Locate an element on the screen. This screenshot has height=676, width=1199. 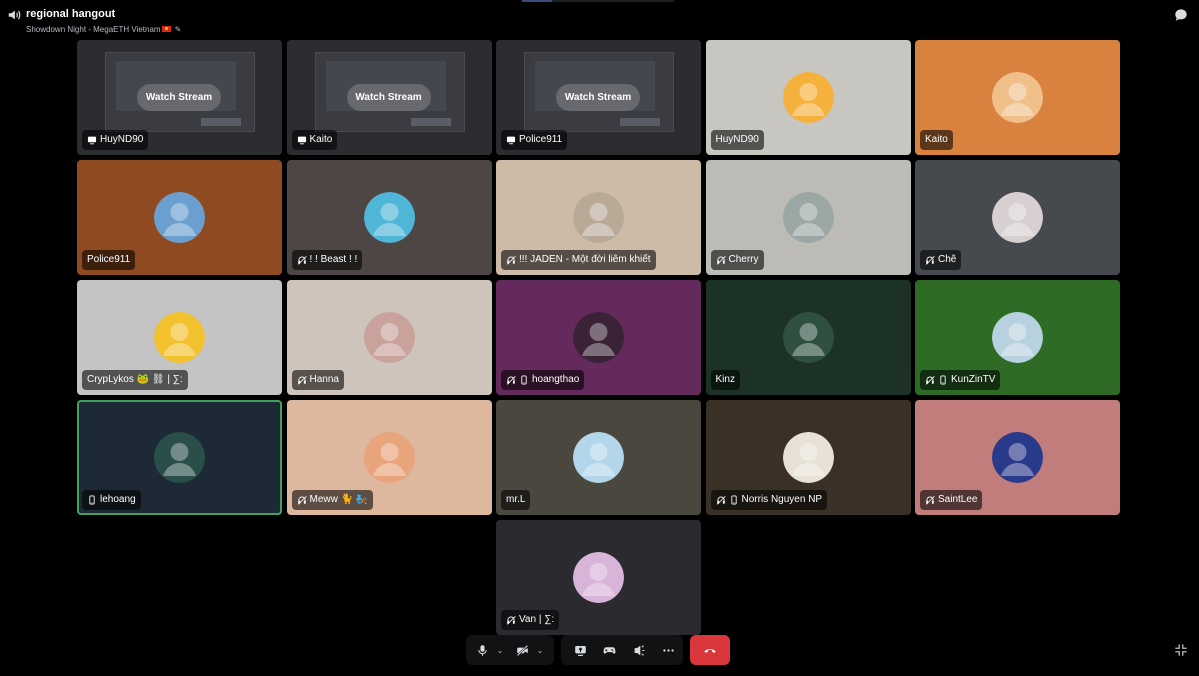
participant-name: Van | ∑: is located at coordinates (537, 619).